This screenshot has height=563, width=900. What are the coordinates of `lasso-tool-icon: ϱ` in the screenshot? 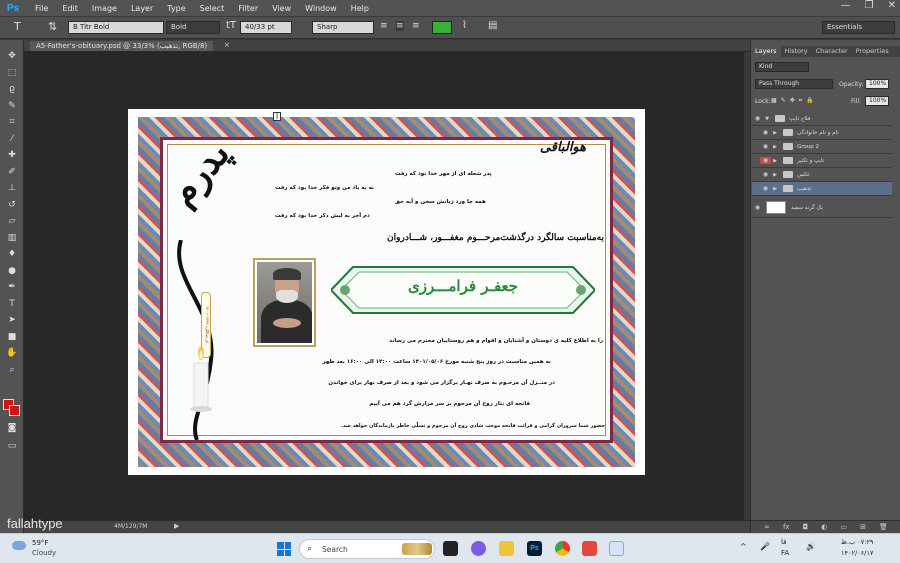 It's located at (12, 89).